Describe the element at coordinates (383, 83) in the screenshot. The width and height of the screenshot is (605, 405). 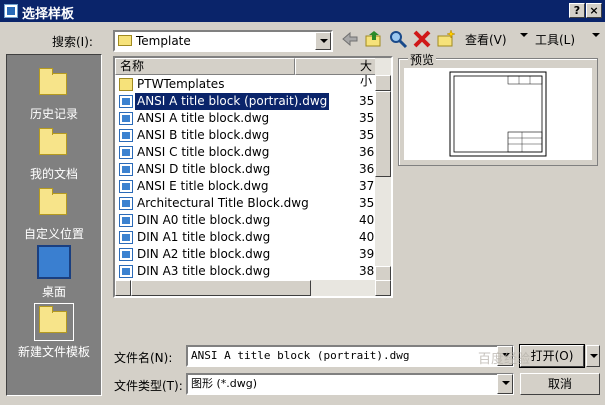
I see `scroll-up-button` at that location.